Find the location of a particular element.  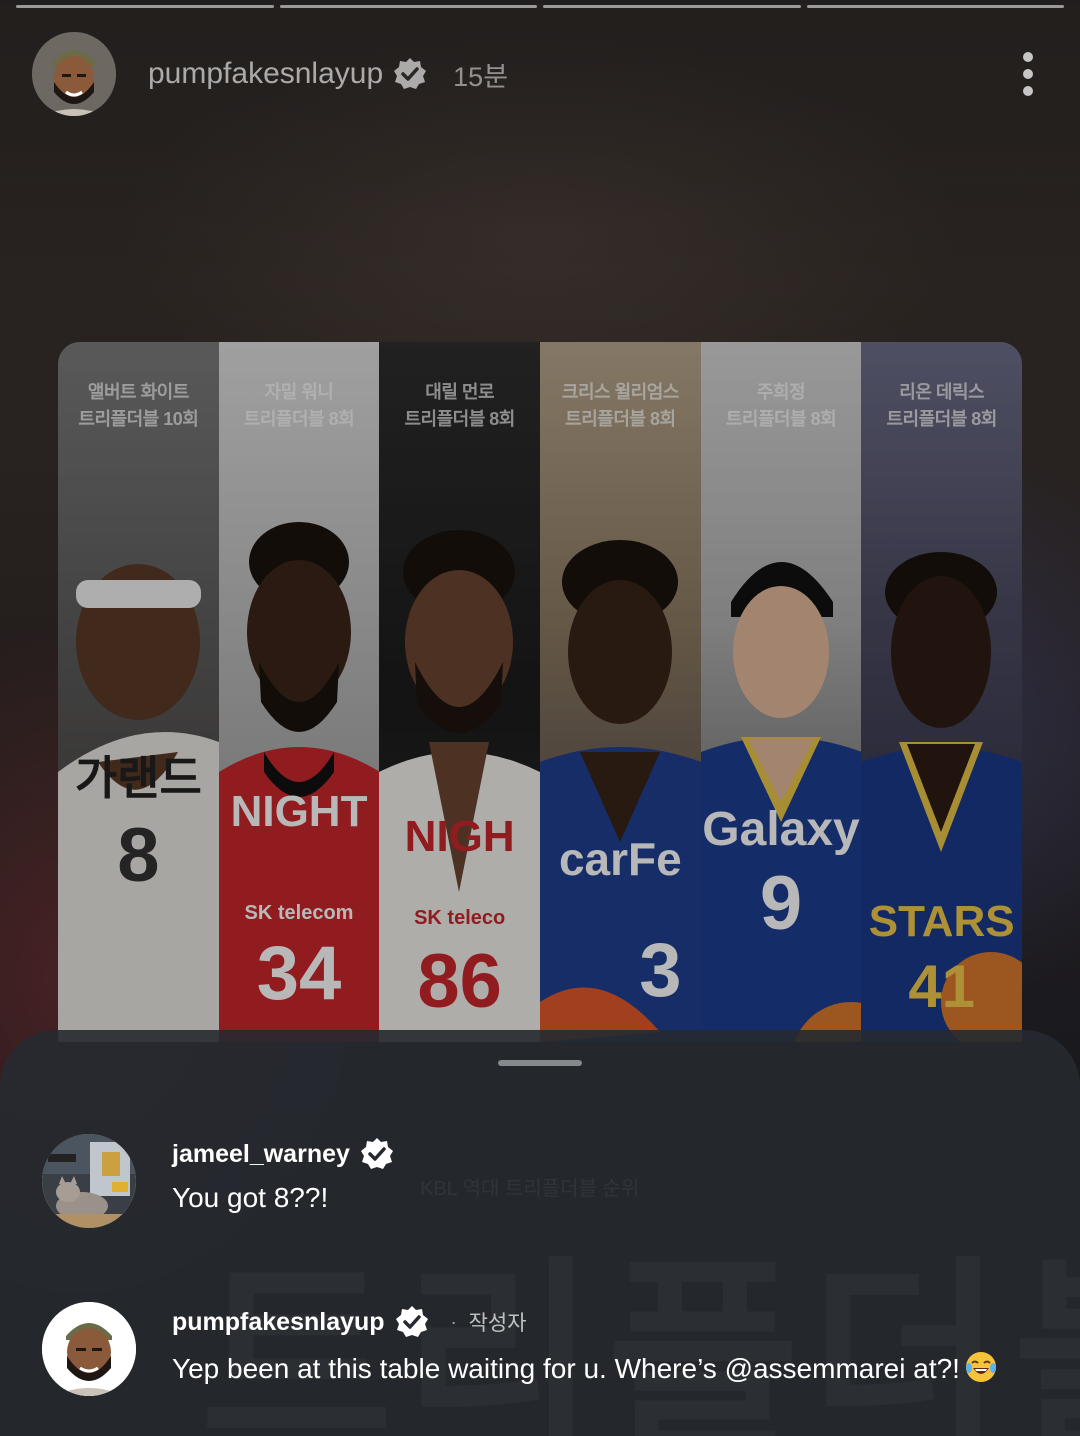

more-vertical-icon is located at coordinates (1028, 74).